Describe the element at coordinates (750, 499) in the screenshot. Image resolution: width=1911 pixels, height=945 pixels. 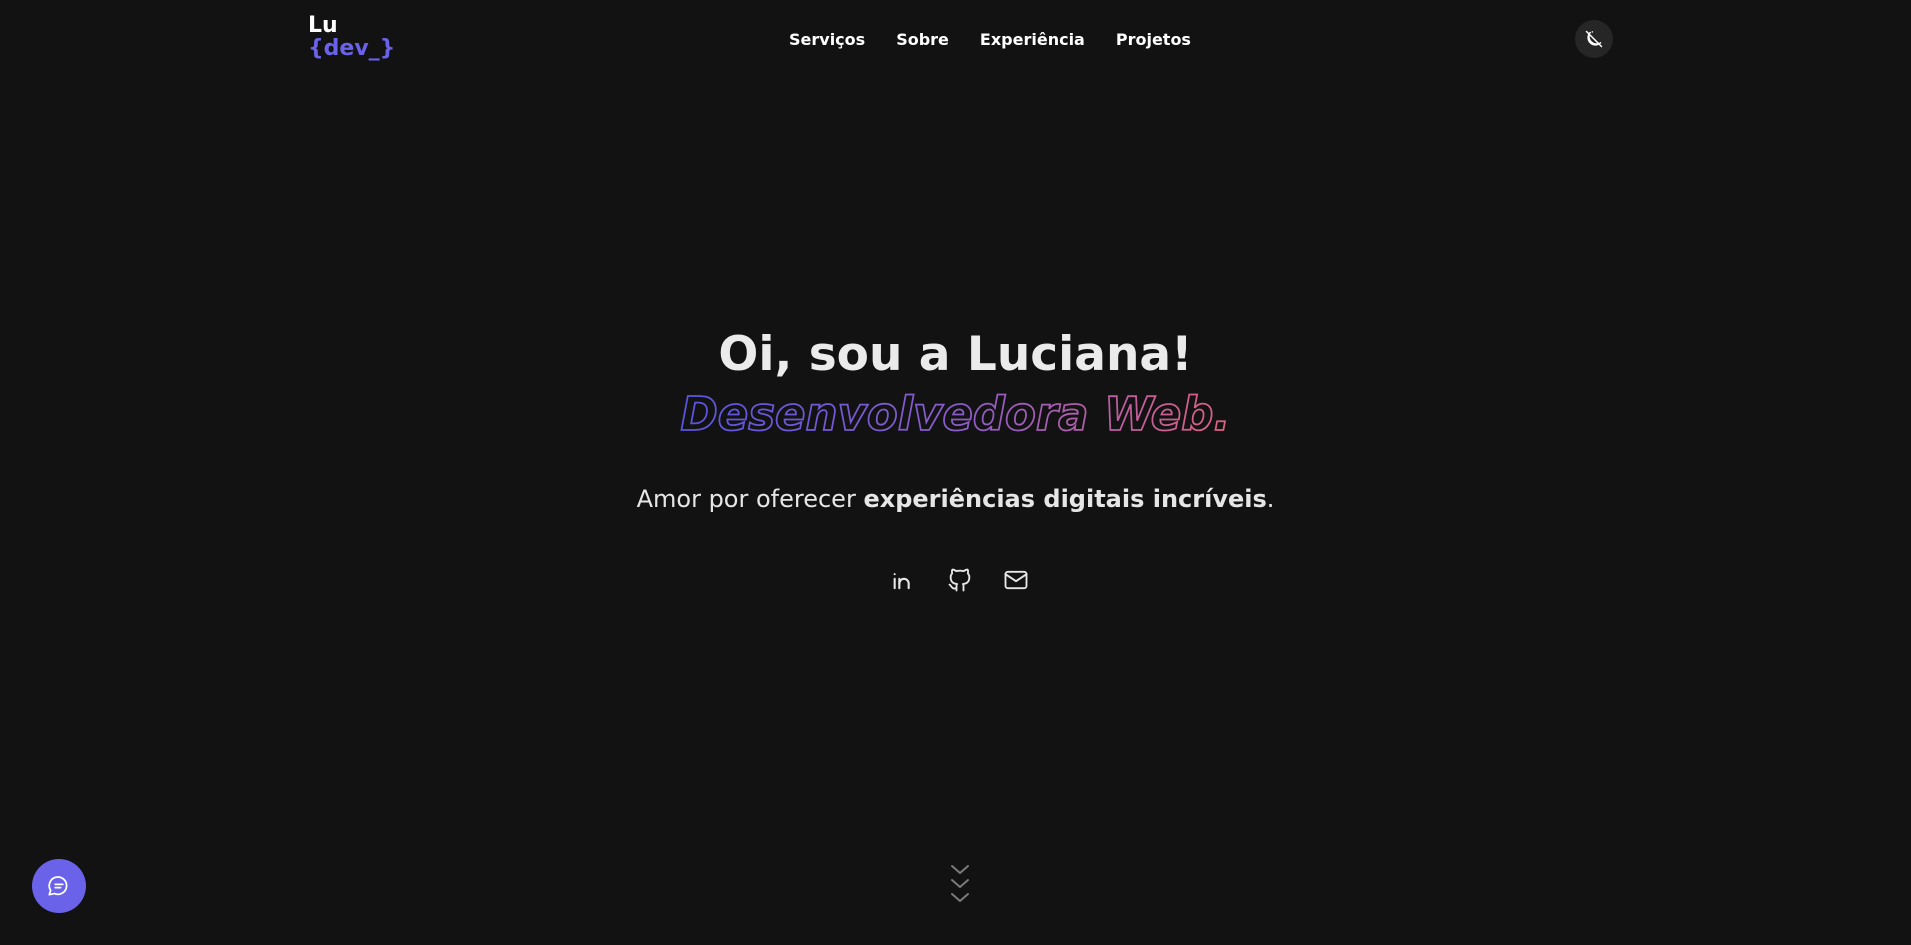
I see `hero-description-prefix: Amor por oferecer` at that location.